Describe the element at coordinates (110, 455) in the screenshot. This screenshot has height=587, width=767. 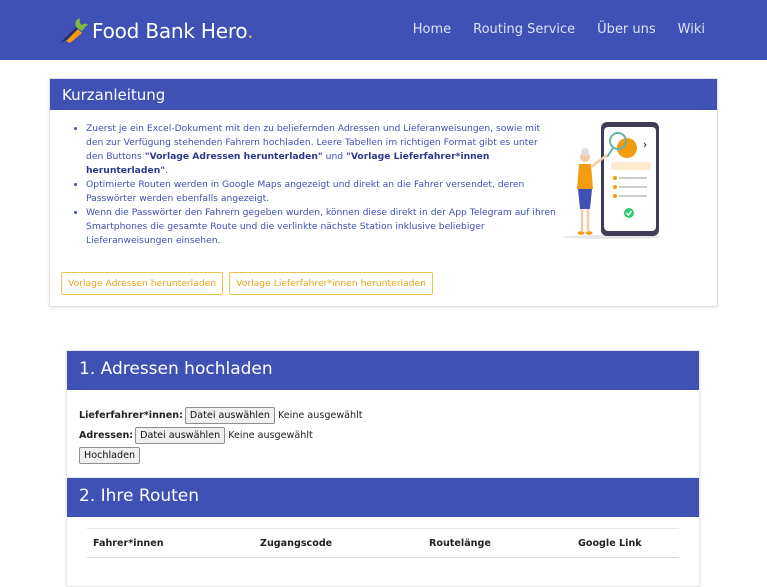
I see `upload-button: Hochladen` at that location.